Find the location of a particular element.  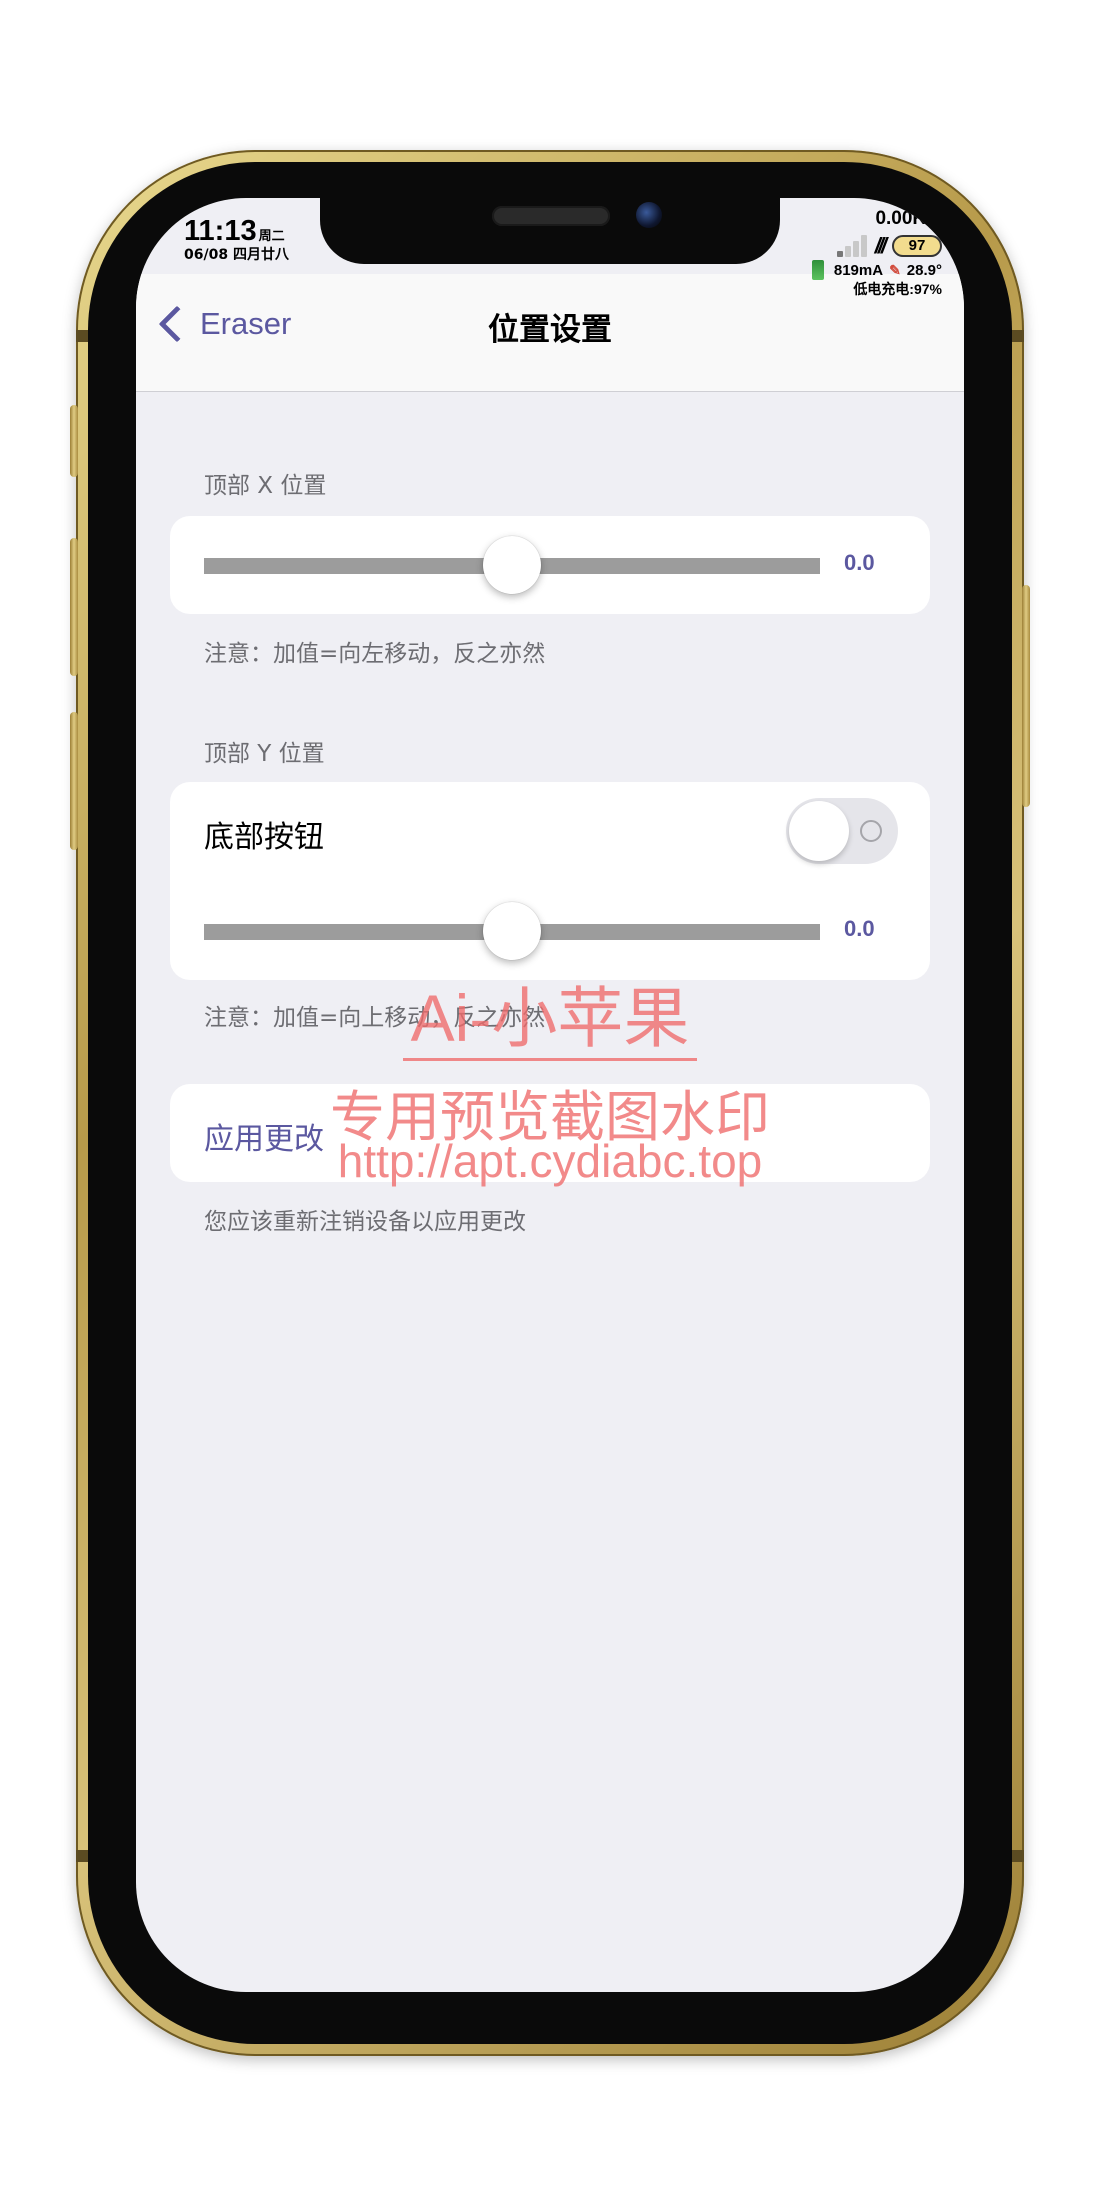

wifi-signal-icon: /// is located at coordinates (880, 245).